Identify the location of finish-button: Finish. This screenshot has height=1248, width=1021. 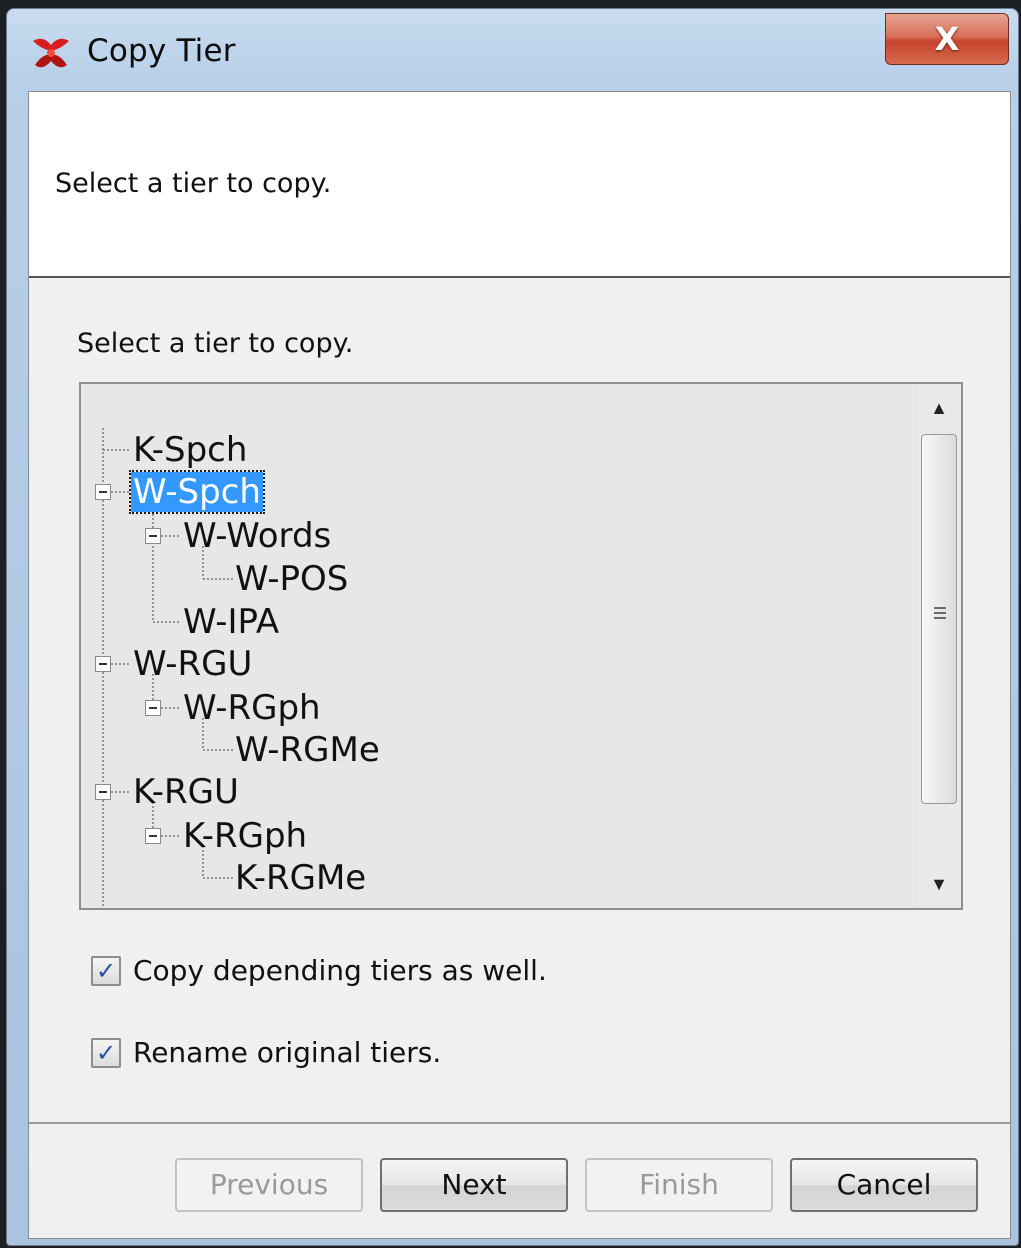
(679, 1185).